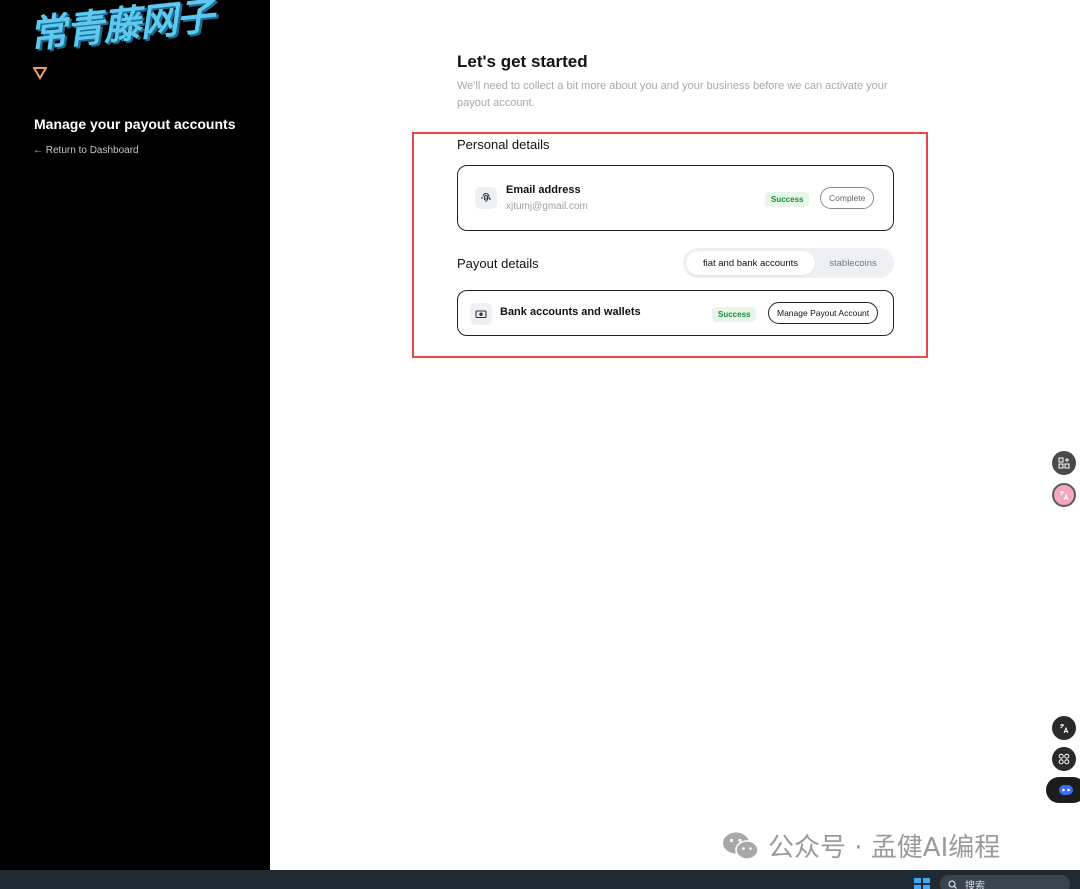  Describe the element at coordinates (40, 73) in the screenshot. I see `brand-logo-icon` at that location.